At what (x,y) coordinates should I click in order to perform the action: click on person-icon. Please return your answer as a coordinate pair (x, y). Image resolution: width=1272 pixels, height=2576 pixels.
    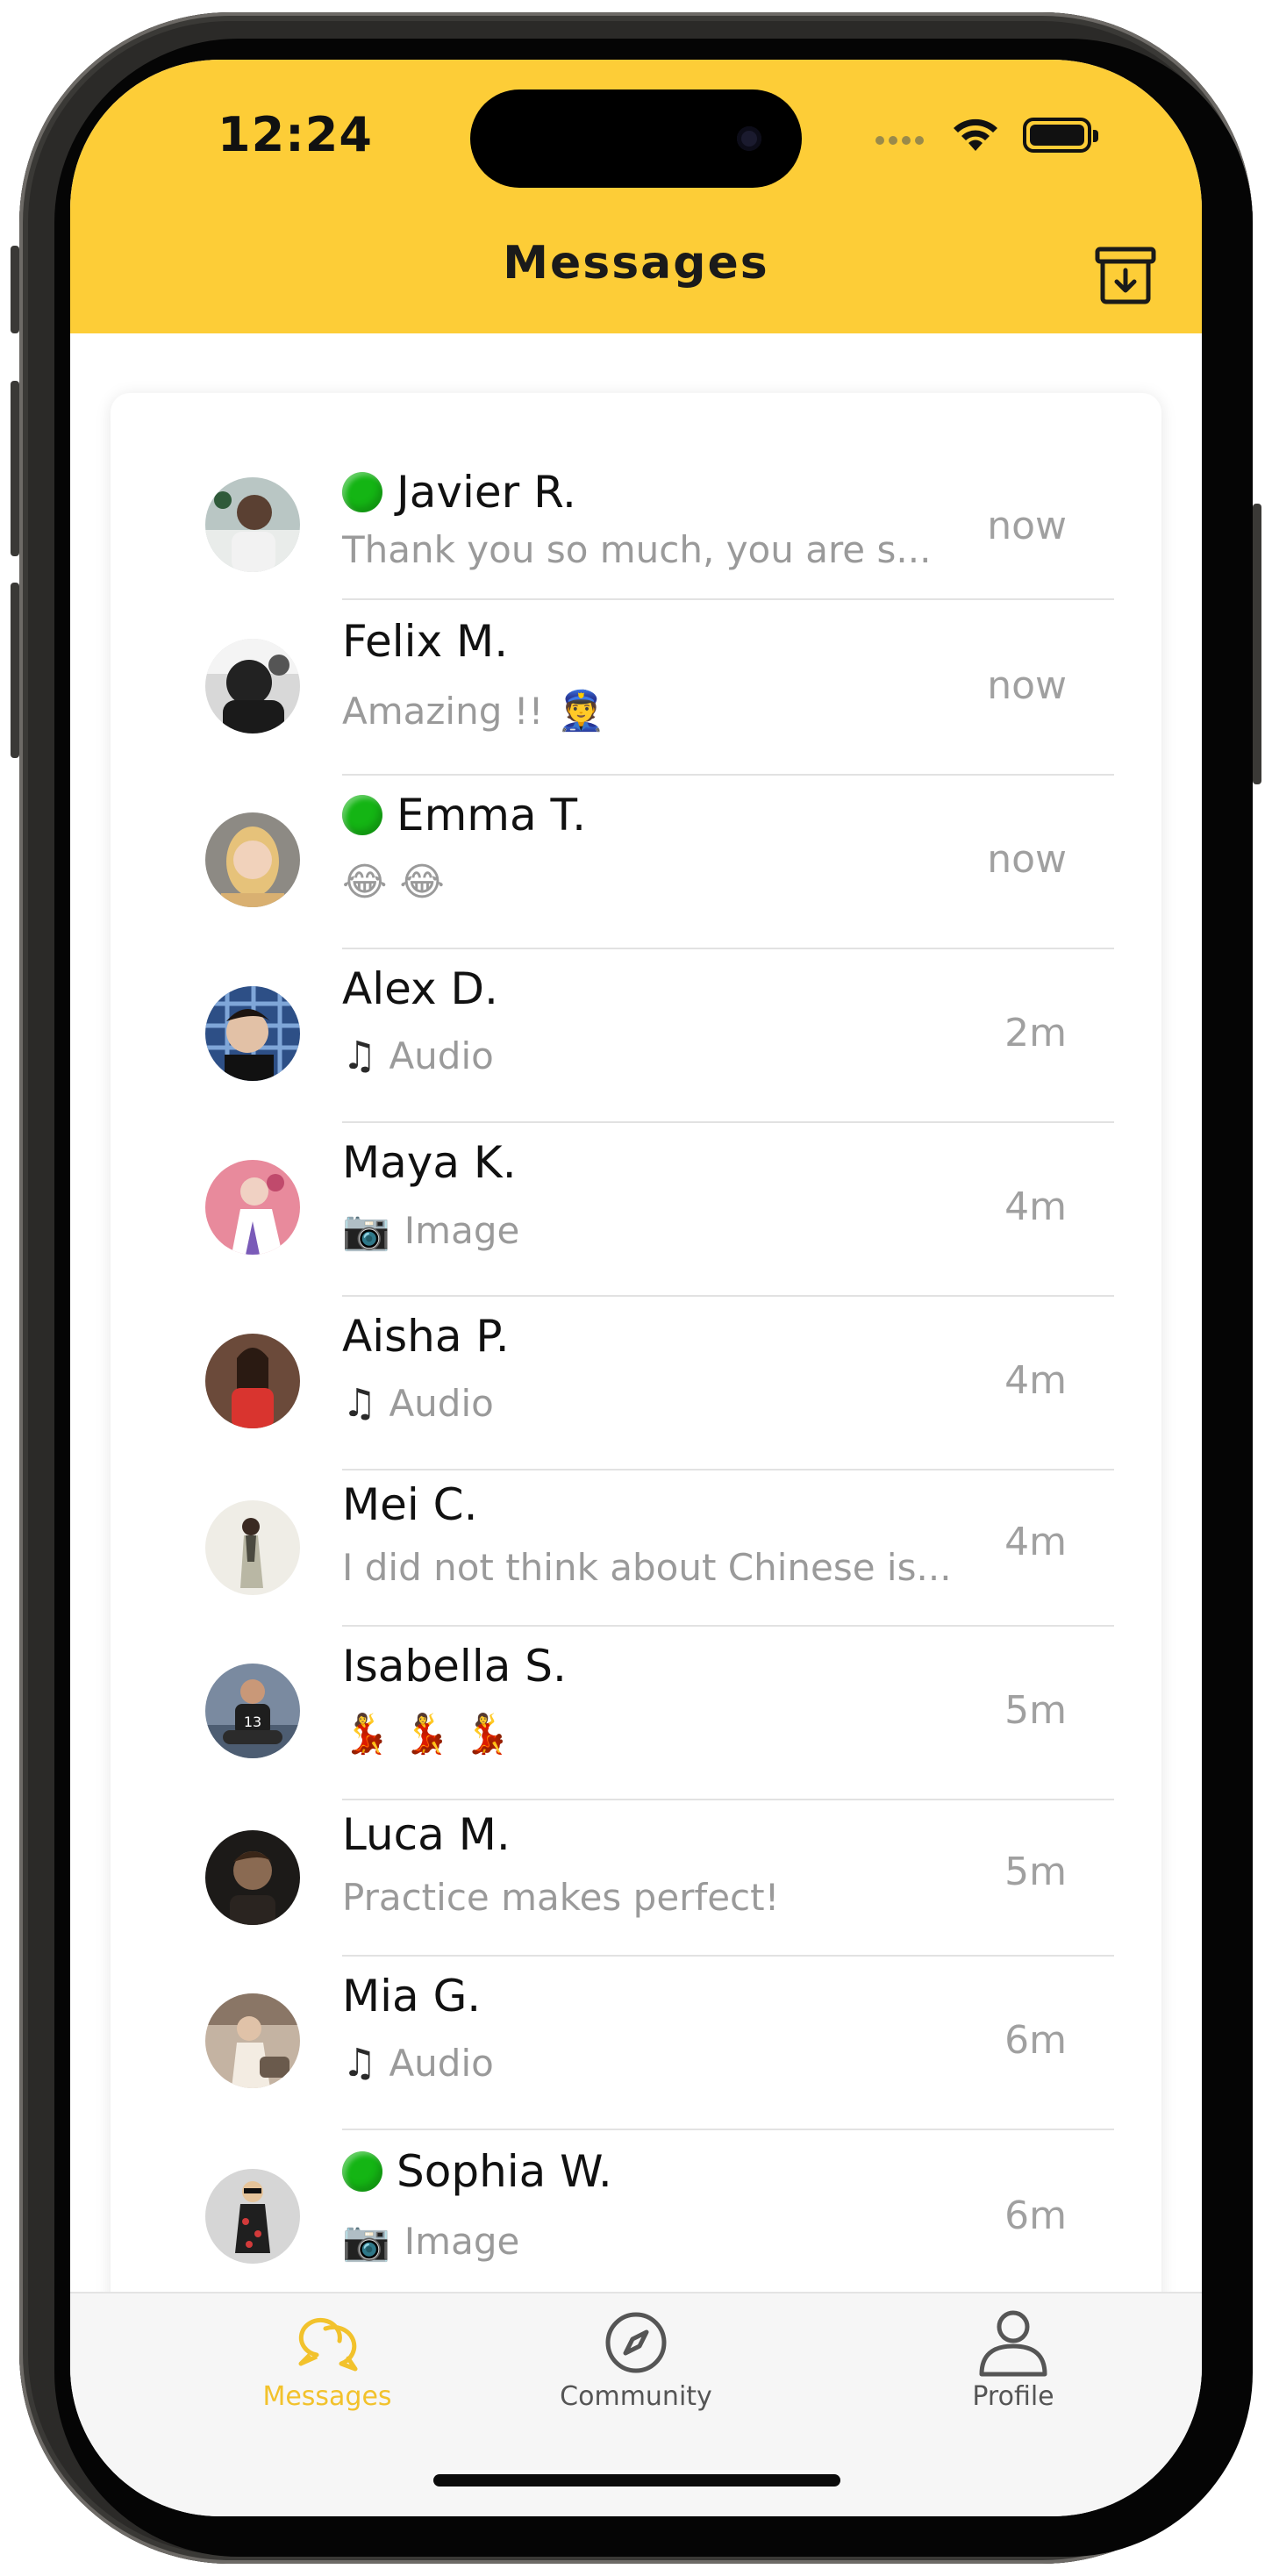
    Looking at the image, I should click on (1013, 2343).